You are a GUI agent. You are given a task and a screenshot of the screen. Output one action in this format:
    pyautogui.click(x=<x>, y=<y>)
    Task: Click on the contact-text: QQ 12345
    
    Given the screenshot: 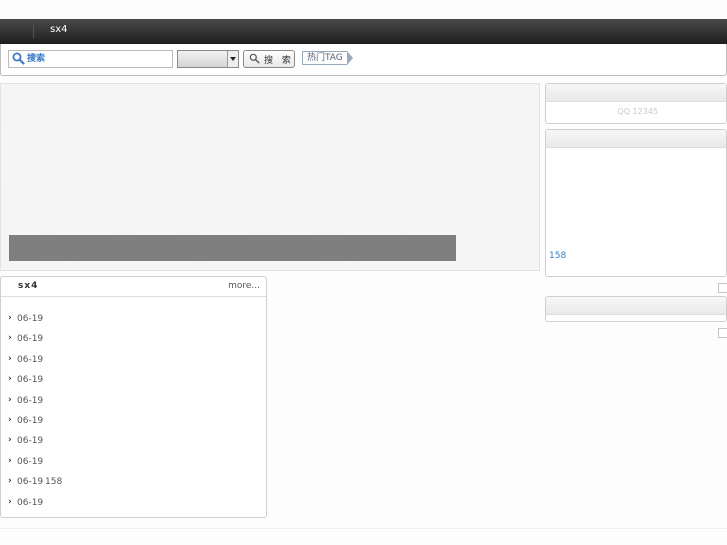 What is the action you would take?
    pyautogui.click(x=637, y=111)
    